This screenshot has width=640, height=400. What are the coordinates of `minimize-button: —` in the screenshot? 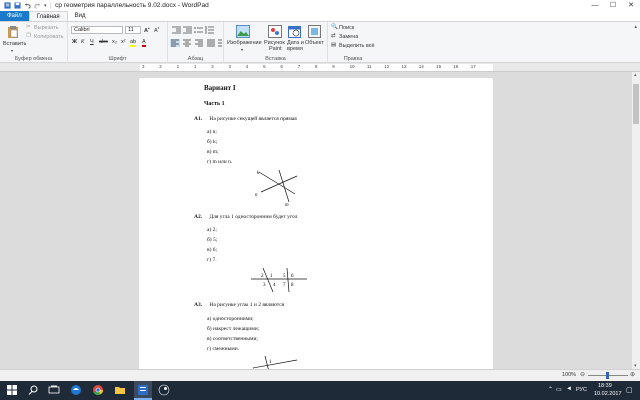 It's located at (595, 5).